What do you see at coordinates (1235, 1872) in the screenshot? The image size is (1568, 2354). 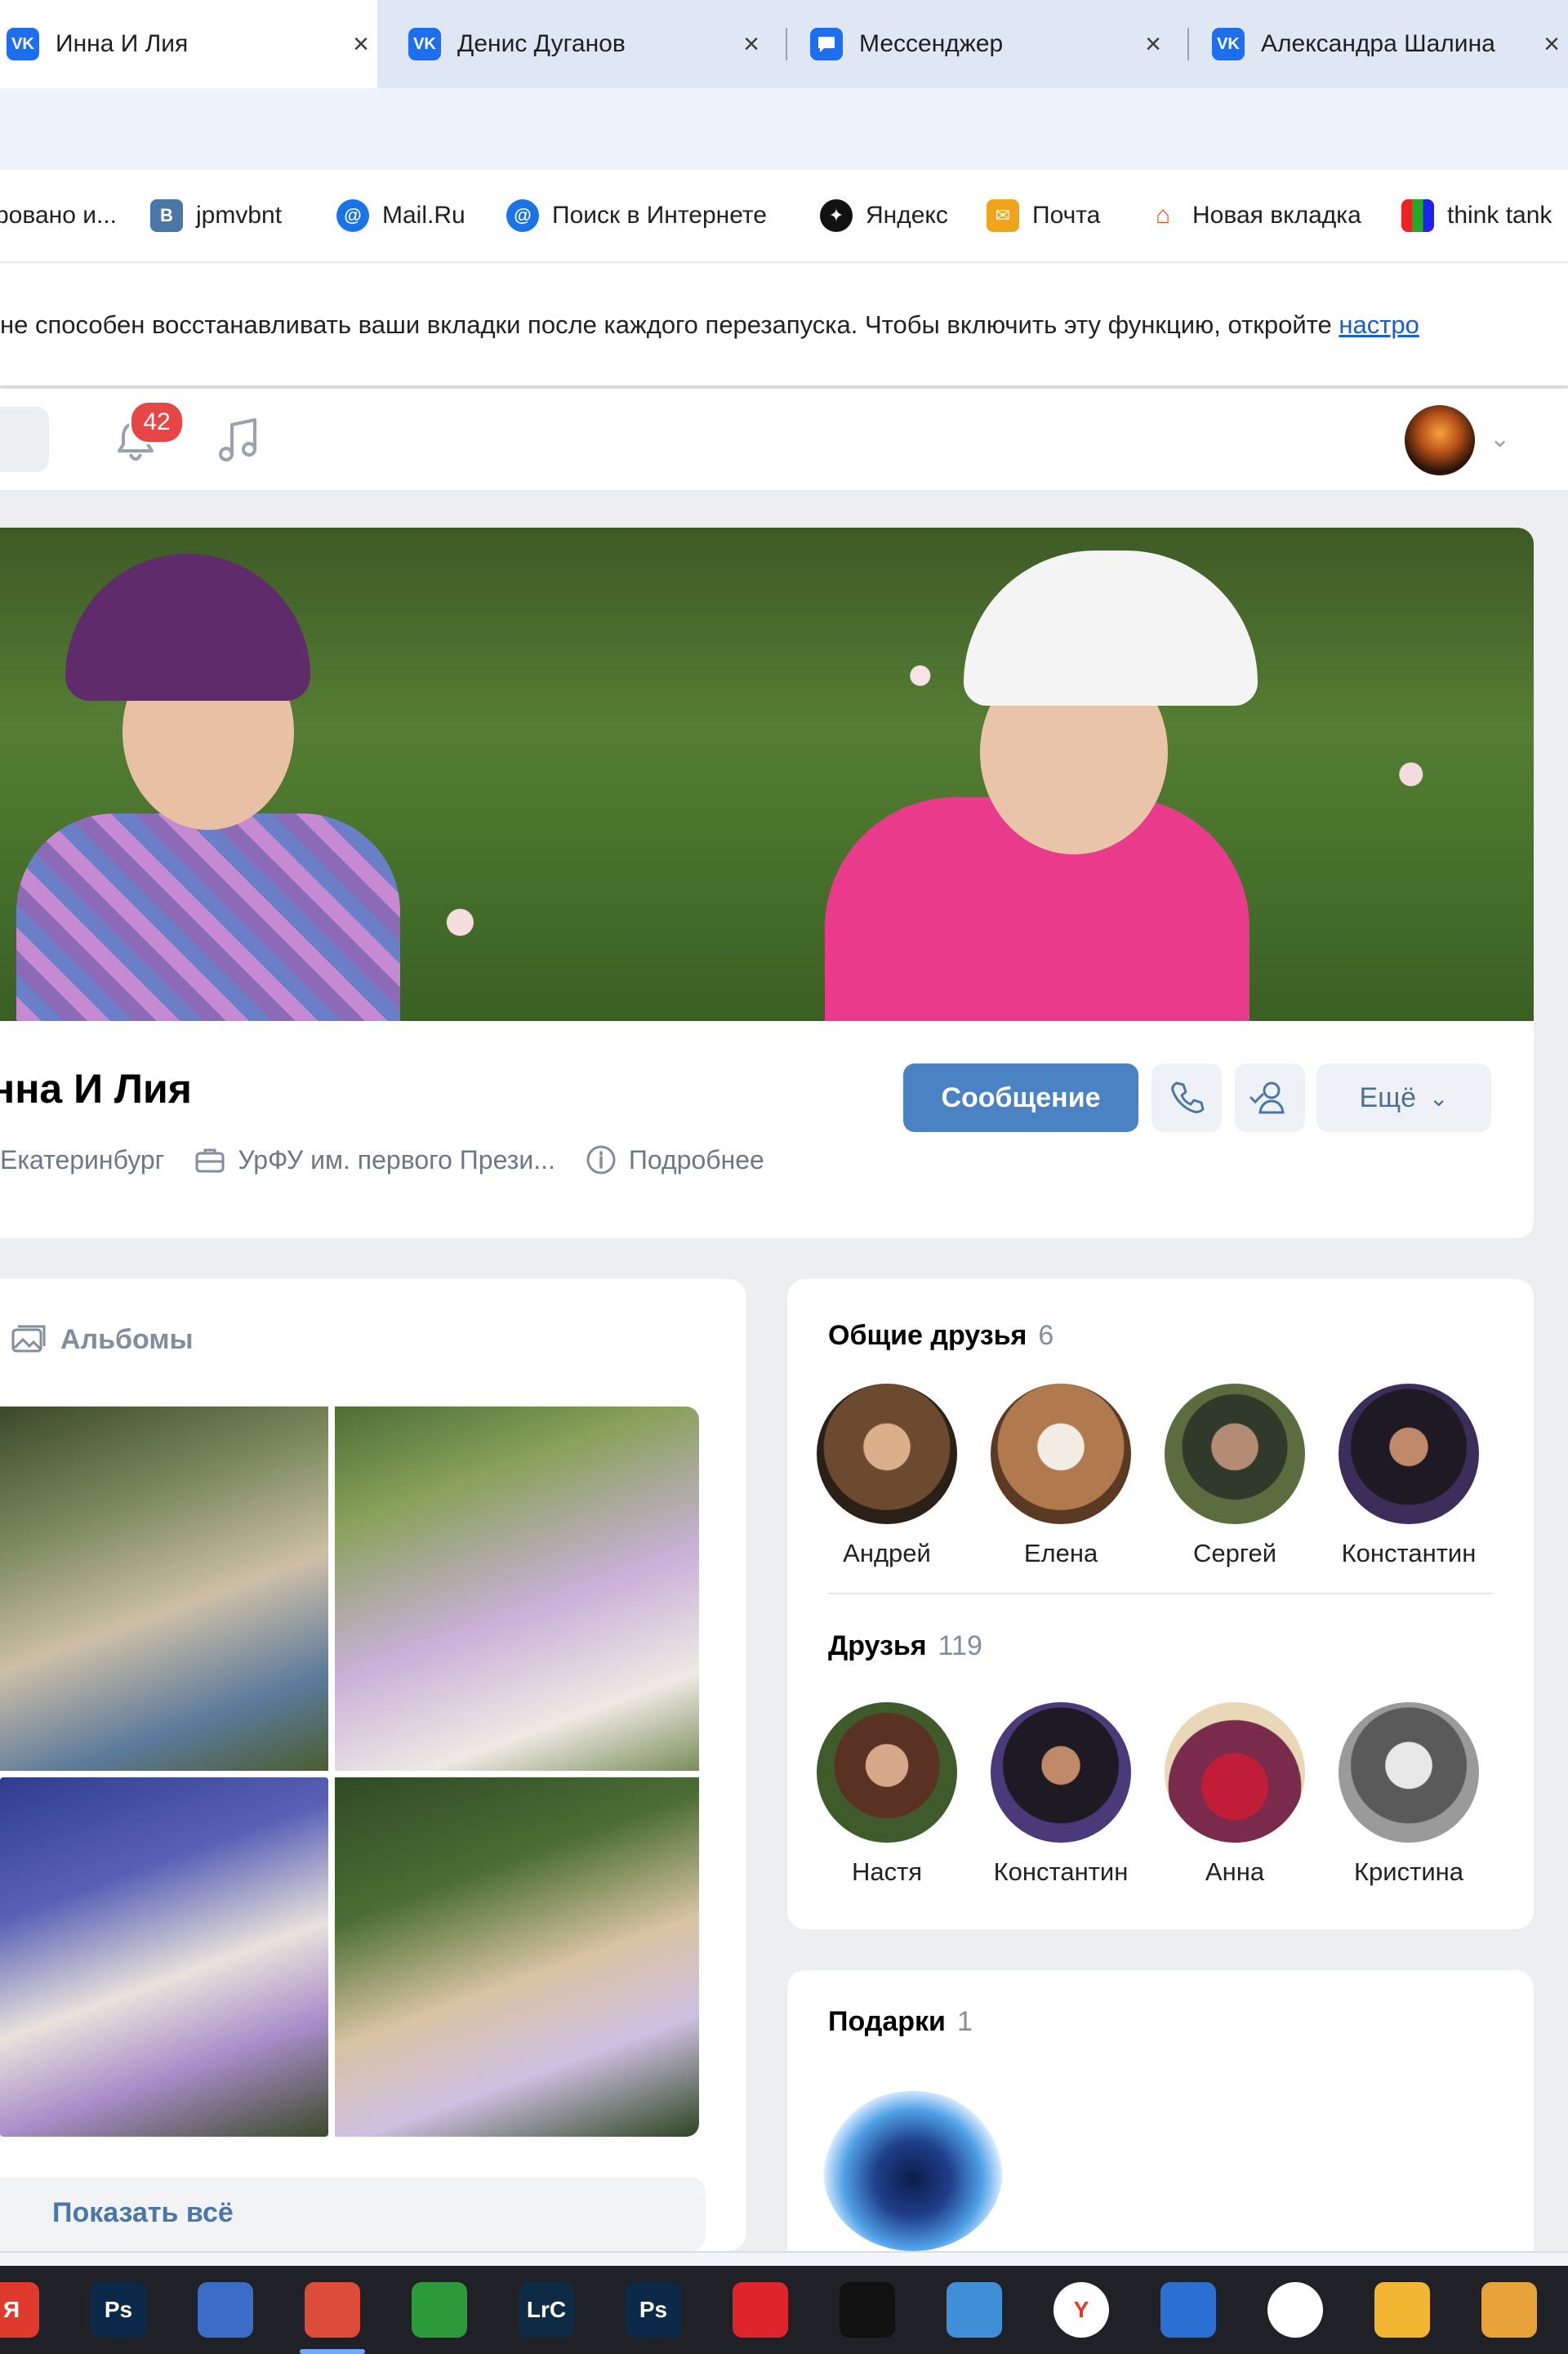 I see `friend-name: Анна` at bounding box center [1235, 1872].